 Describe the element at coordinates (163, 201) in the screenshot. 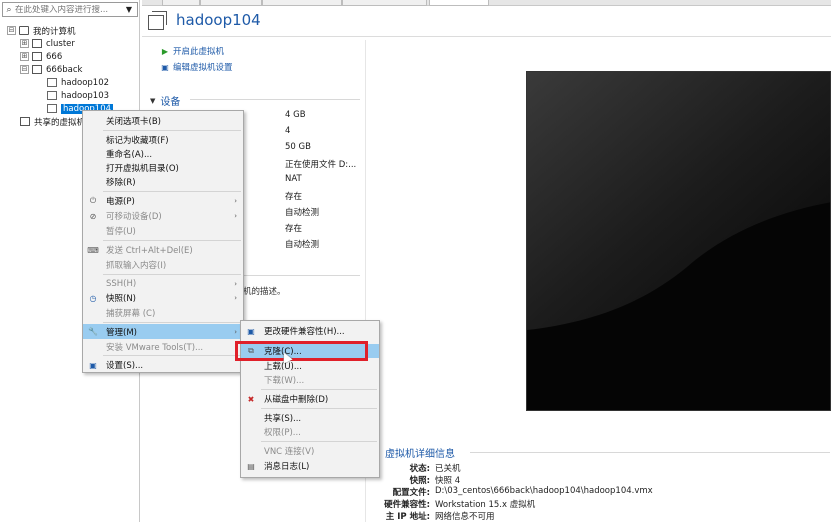

I see `menu-item-power: ⏻ 电源(P) ›` at that location.